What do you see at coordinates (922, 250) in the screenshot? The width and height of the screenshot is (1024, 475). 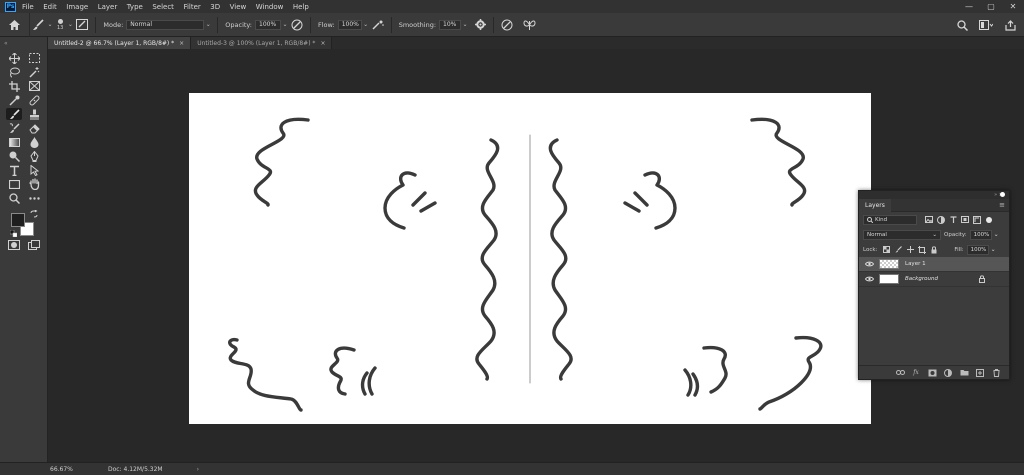 I see `lock-artboard-button` at bounding box center [922, 250].